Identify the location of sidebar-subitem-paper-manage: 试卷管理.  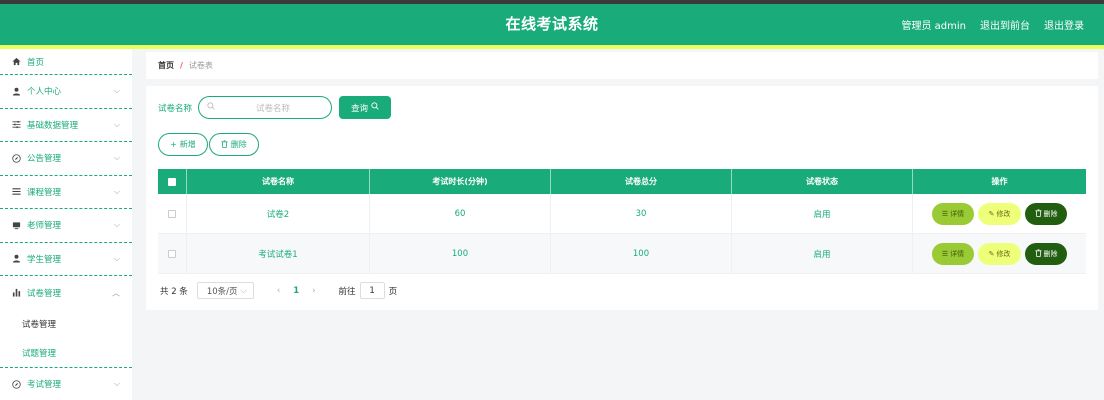
(66, 324).